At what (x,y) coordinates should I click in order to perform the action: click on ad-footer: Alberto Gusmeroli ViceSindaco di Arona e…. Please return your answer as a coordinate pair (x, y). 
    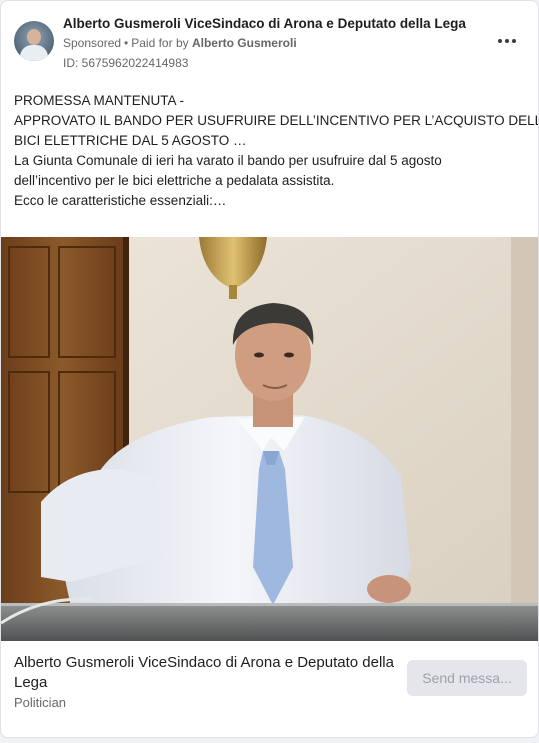
    Looking at the image, I should click on (269, 689).